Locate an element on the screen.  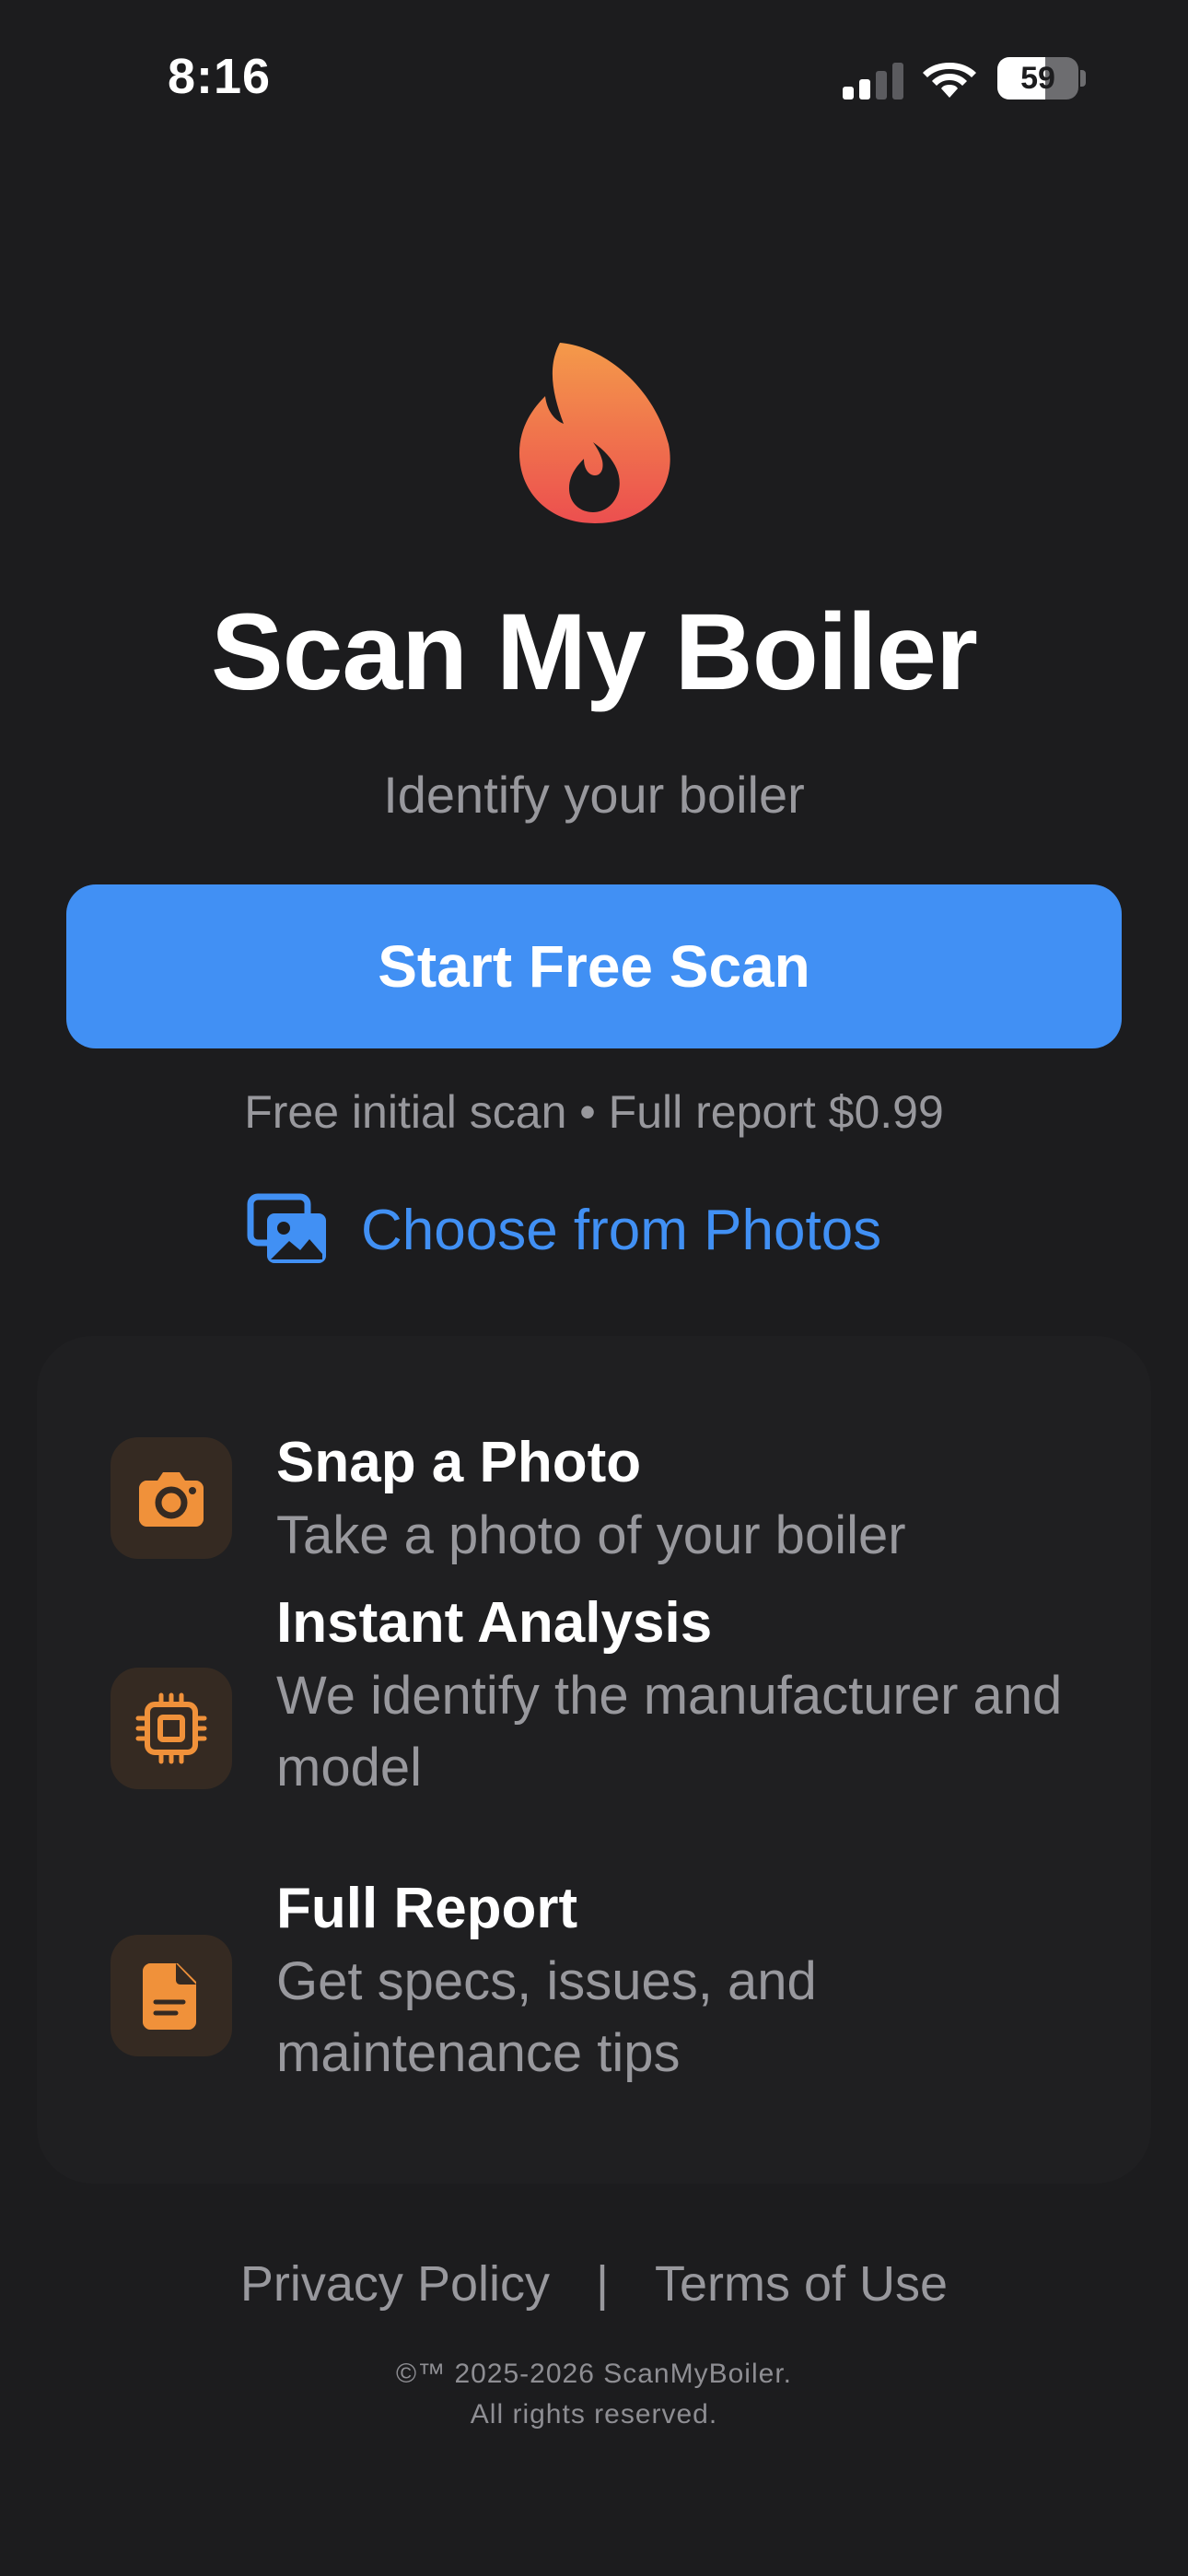
app-title: Scan My Boiler is located at coordinates (594, 652).